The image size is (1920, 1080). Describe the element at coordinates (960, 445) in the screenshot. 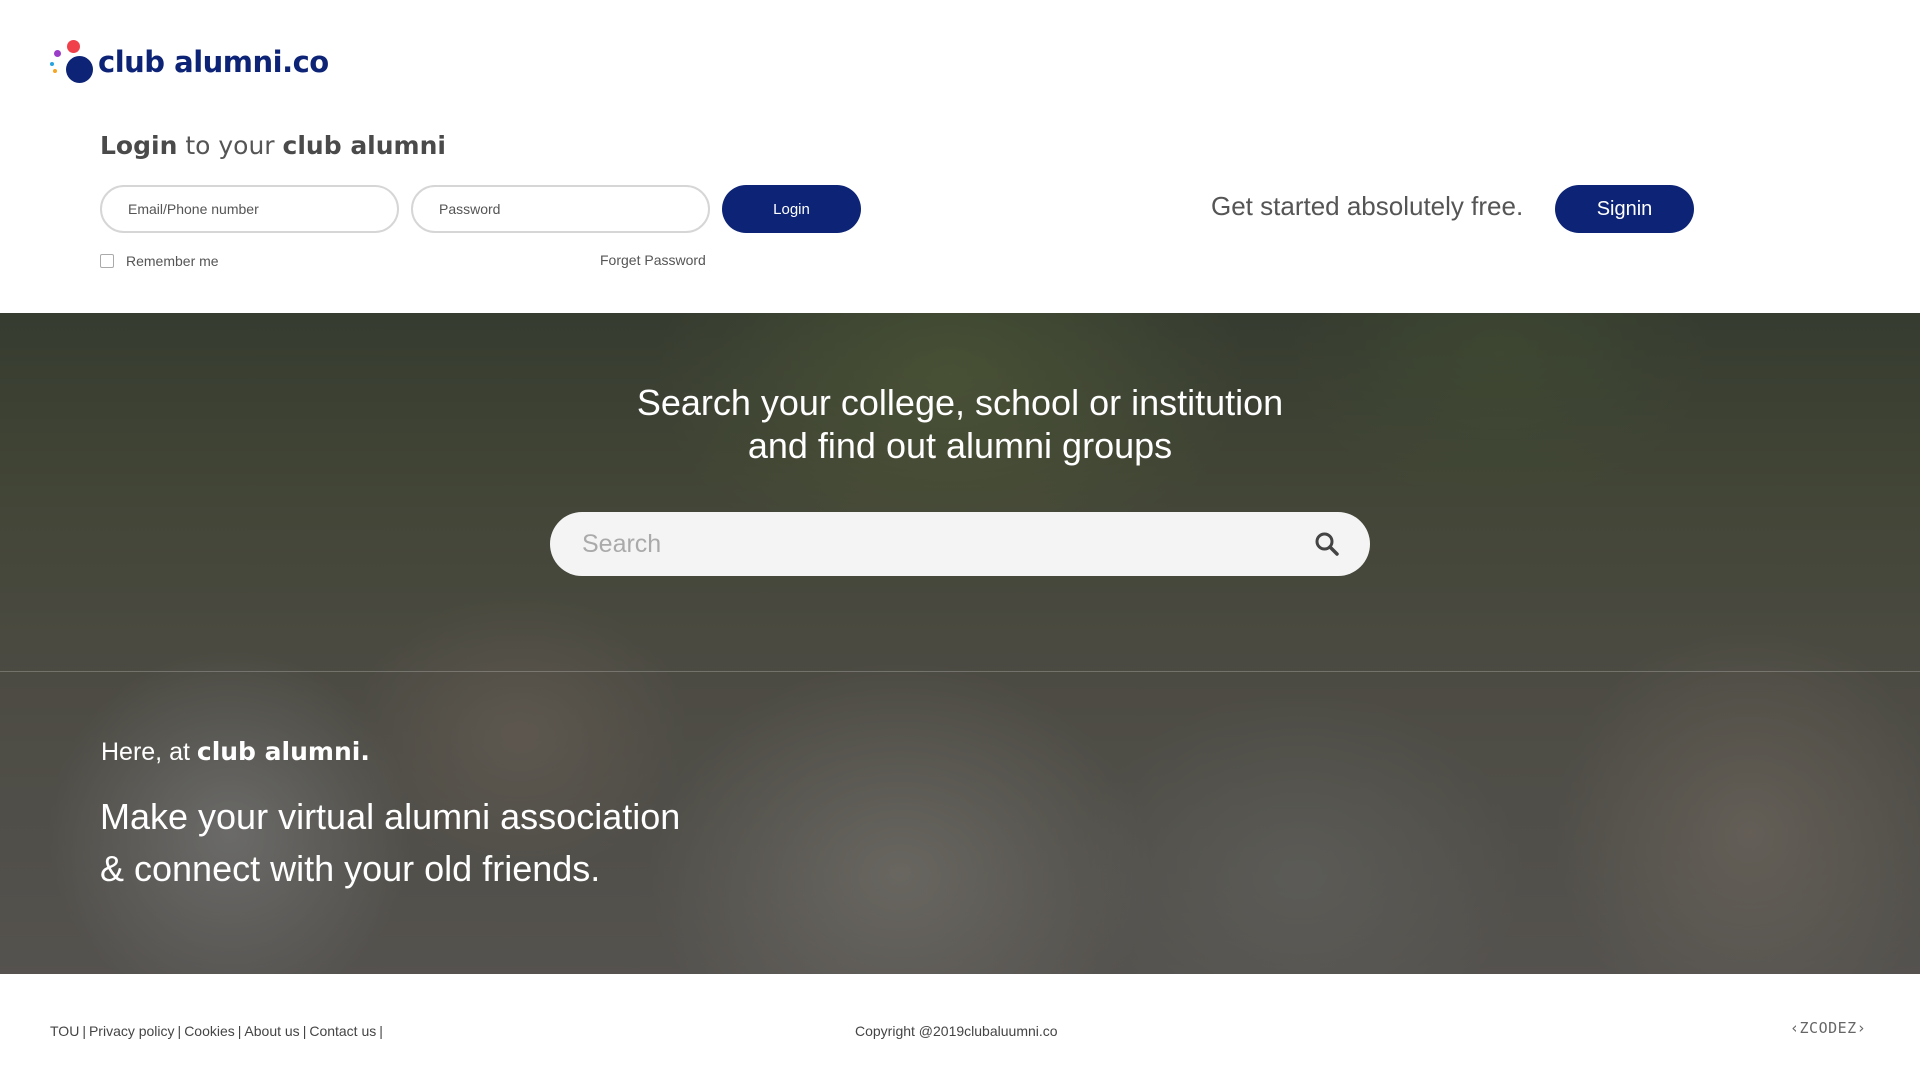

I see `hero-title-line2: and find out alumni groups` at that location.